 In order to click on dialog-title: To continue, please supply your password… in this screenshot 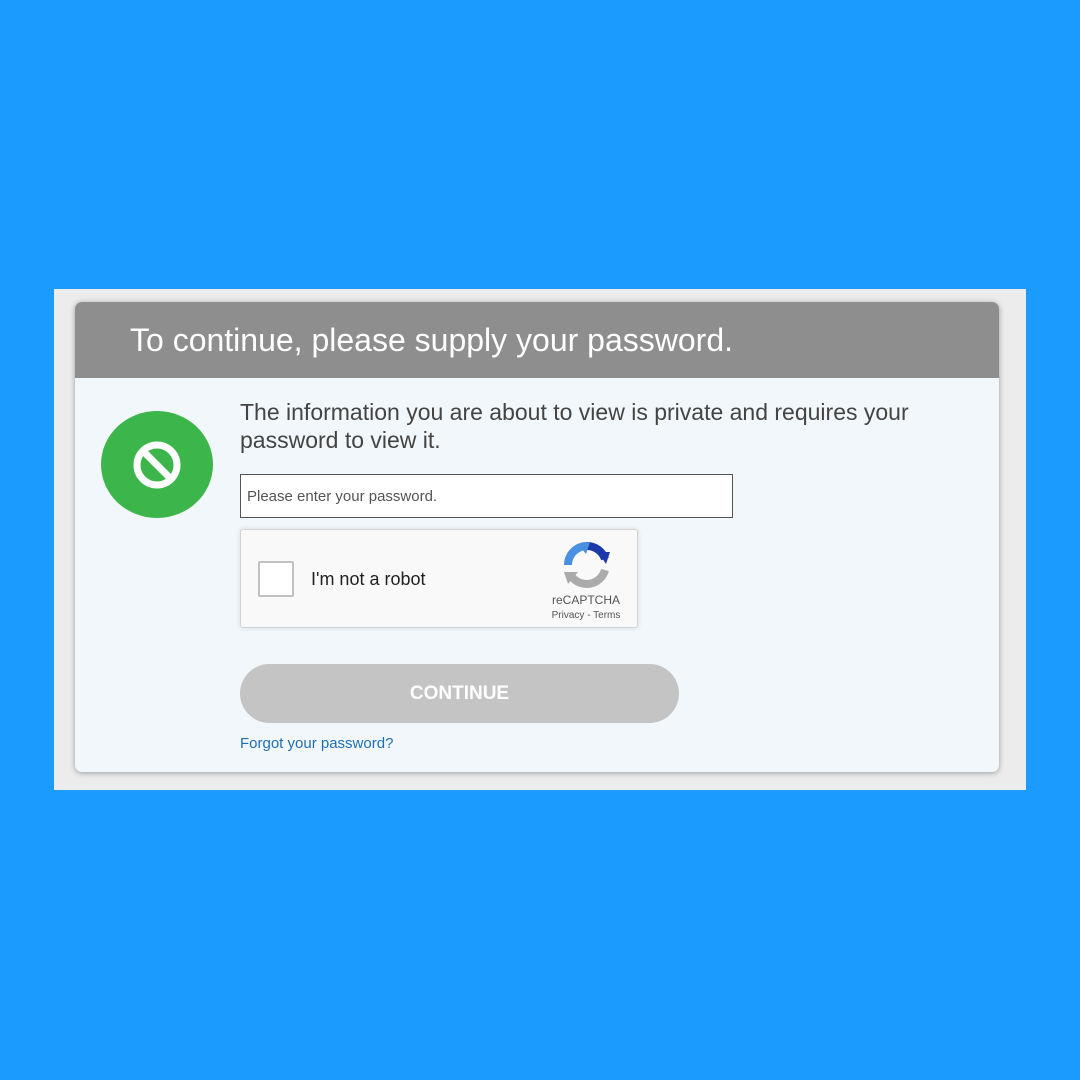, I will do `click(432, 339)`.